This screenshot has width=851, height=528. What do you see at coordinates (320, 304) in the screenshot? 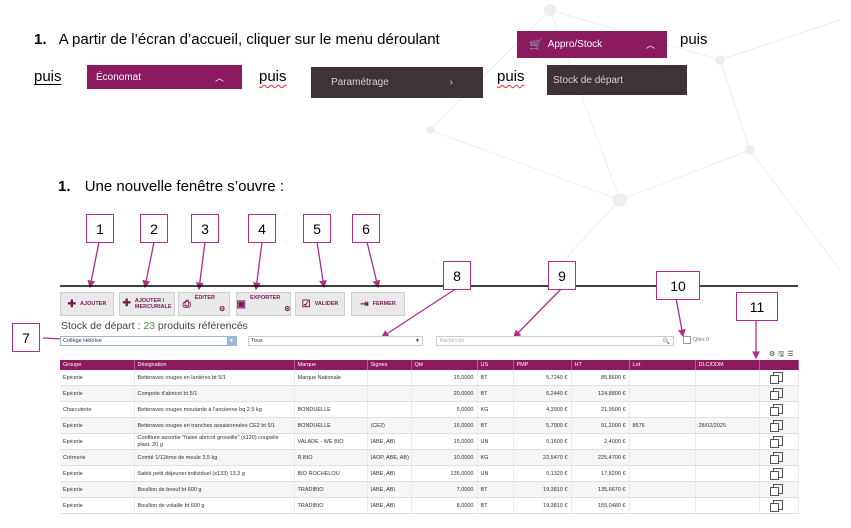
I see `valider-button: ☑ VALIDER` at bounding box center [320, 304].